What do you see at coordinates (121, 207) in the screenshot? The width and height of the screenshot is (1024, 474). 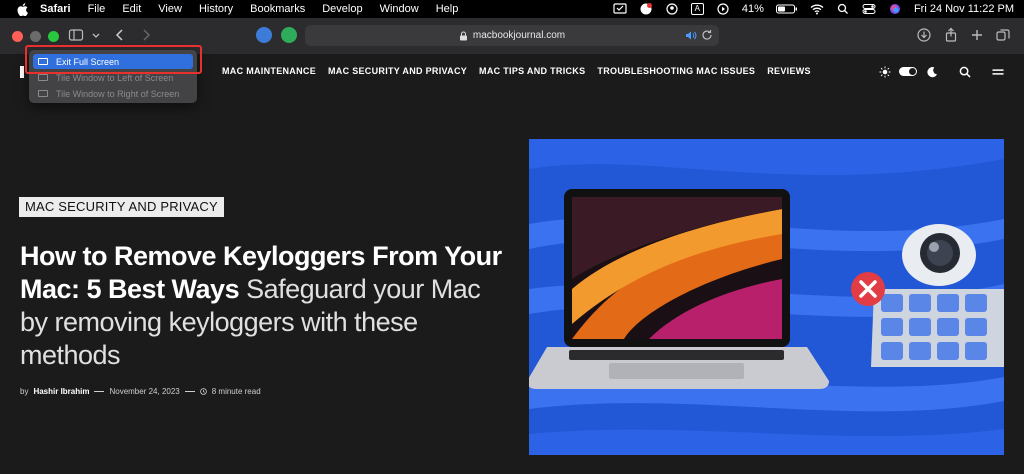 I see `category-badge: MAC SECURITY AND PRIVACY` at bounding box center [121, 207].